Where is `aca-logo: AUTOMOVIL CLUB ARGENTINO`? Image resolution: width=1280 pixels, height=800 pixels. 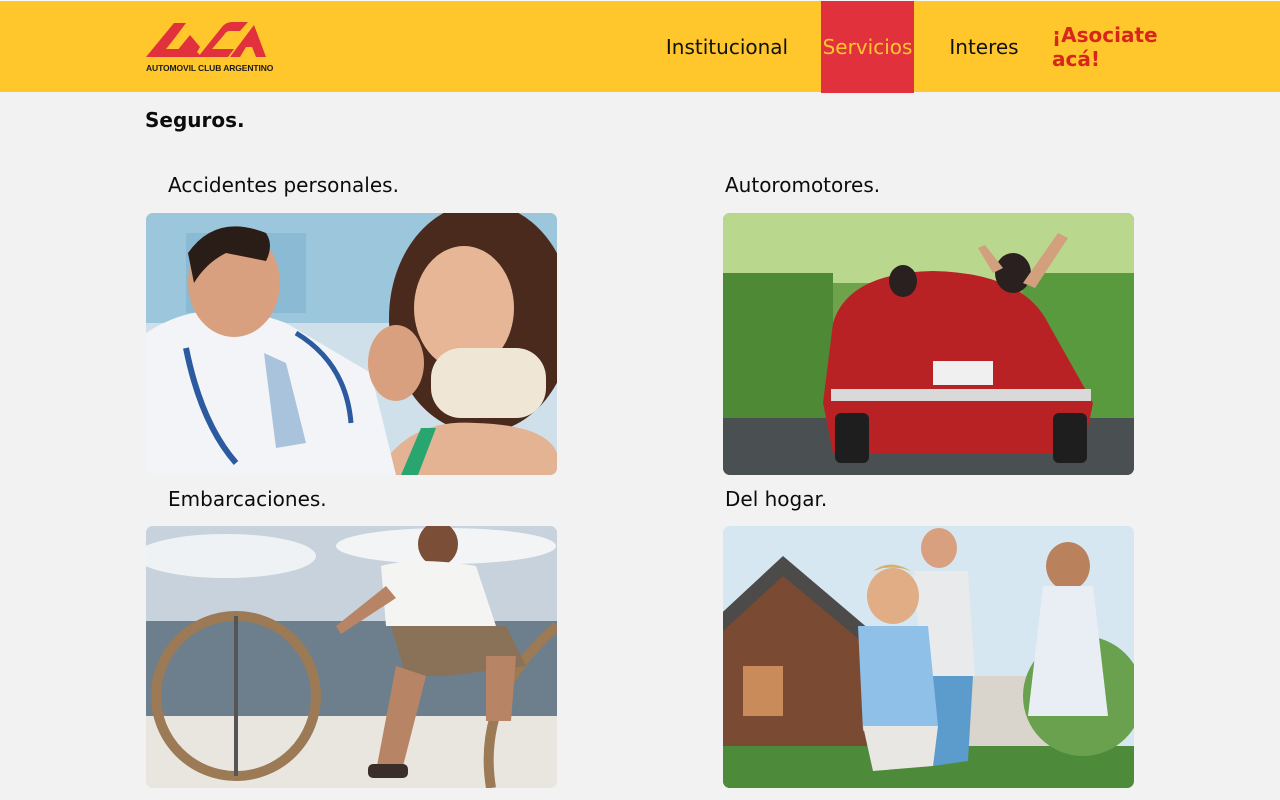
aca-logo: AUTOMOVIL CLUB ARGENTINO is located at coordinates (209, 47).